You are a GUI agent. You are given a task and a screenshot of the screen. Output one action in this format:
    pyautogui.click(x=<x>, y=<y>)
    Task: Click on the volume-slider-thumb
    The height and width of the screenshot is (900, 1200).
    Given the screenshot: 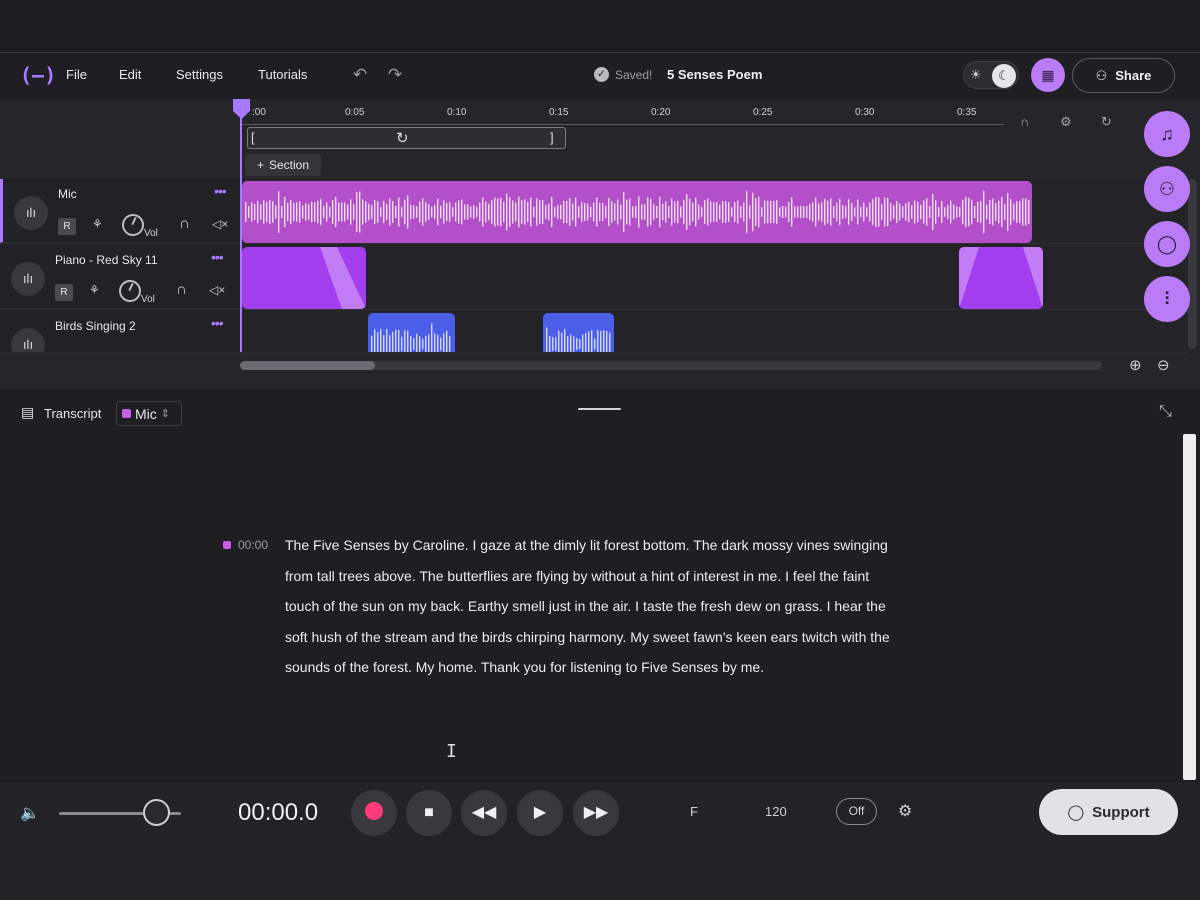 What is the action you would take?
    pyautogui.click(x=156, y=812)
    